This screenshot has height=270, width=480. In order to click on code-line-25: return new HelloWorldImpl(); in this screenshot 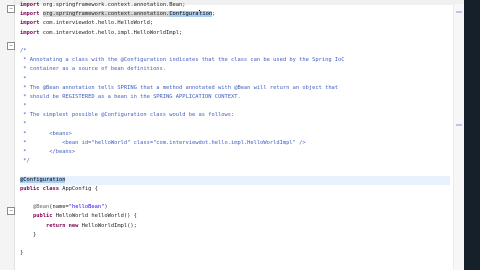, I will do `click(91, 225)`.